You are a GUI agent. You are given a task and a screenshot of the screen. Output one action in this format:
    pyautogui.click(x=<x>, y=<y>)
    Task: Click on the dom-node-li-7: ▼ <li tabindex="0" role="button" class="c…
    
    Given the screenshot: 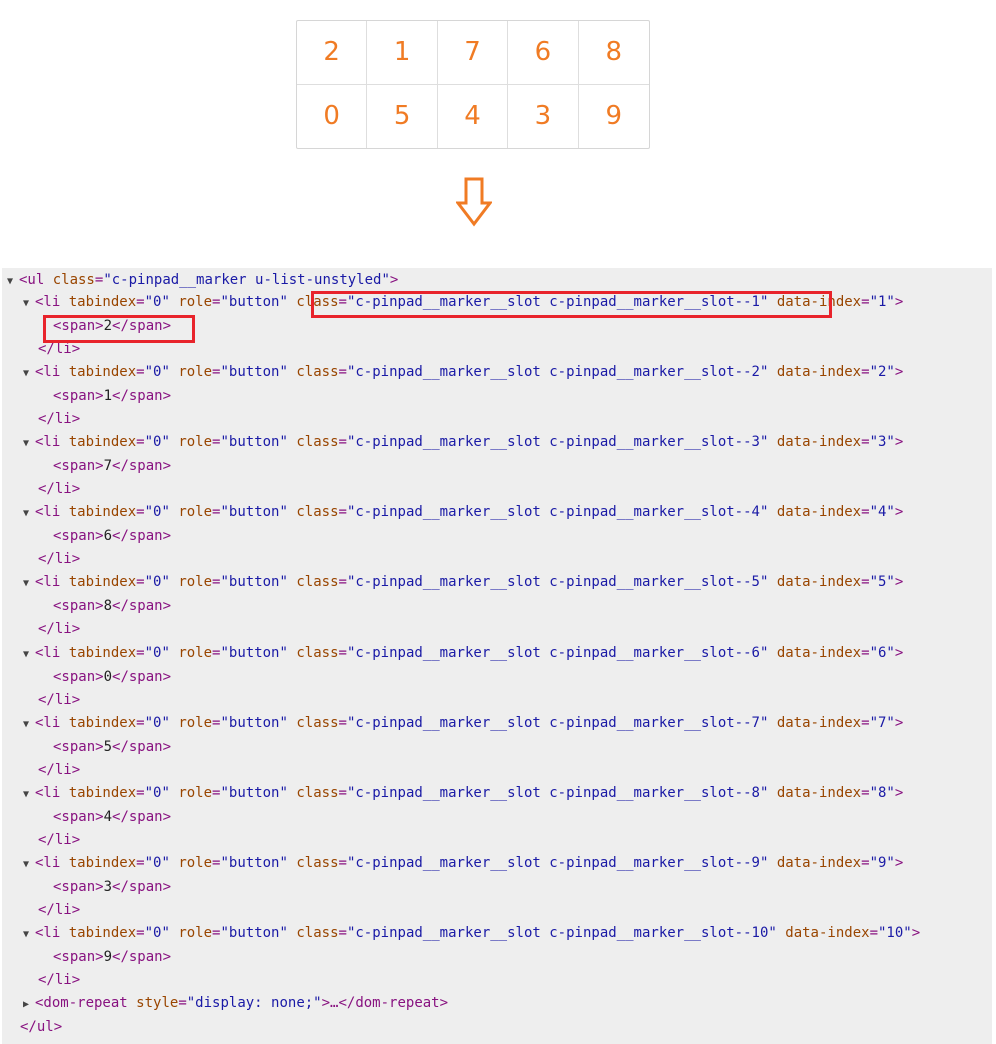 What is the action you would take?
    pyautogui.click(x=463, y=723)
    